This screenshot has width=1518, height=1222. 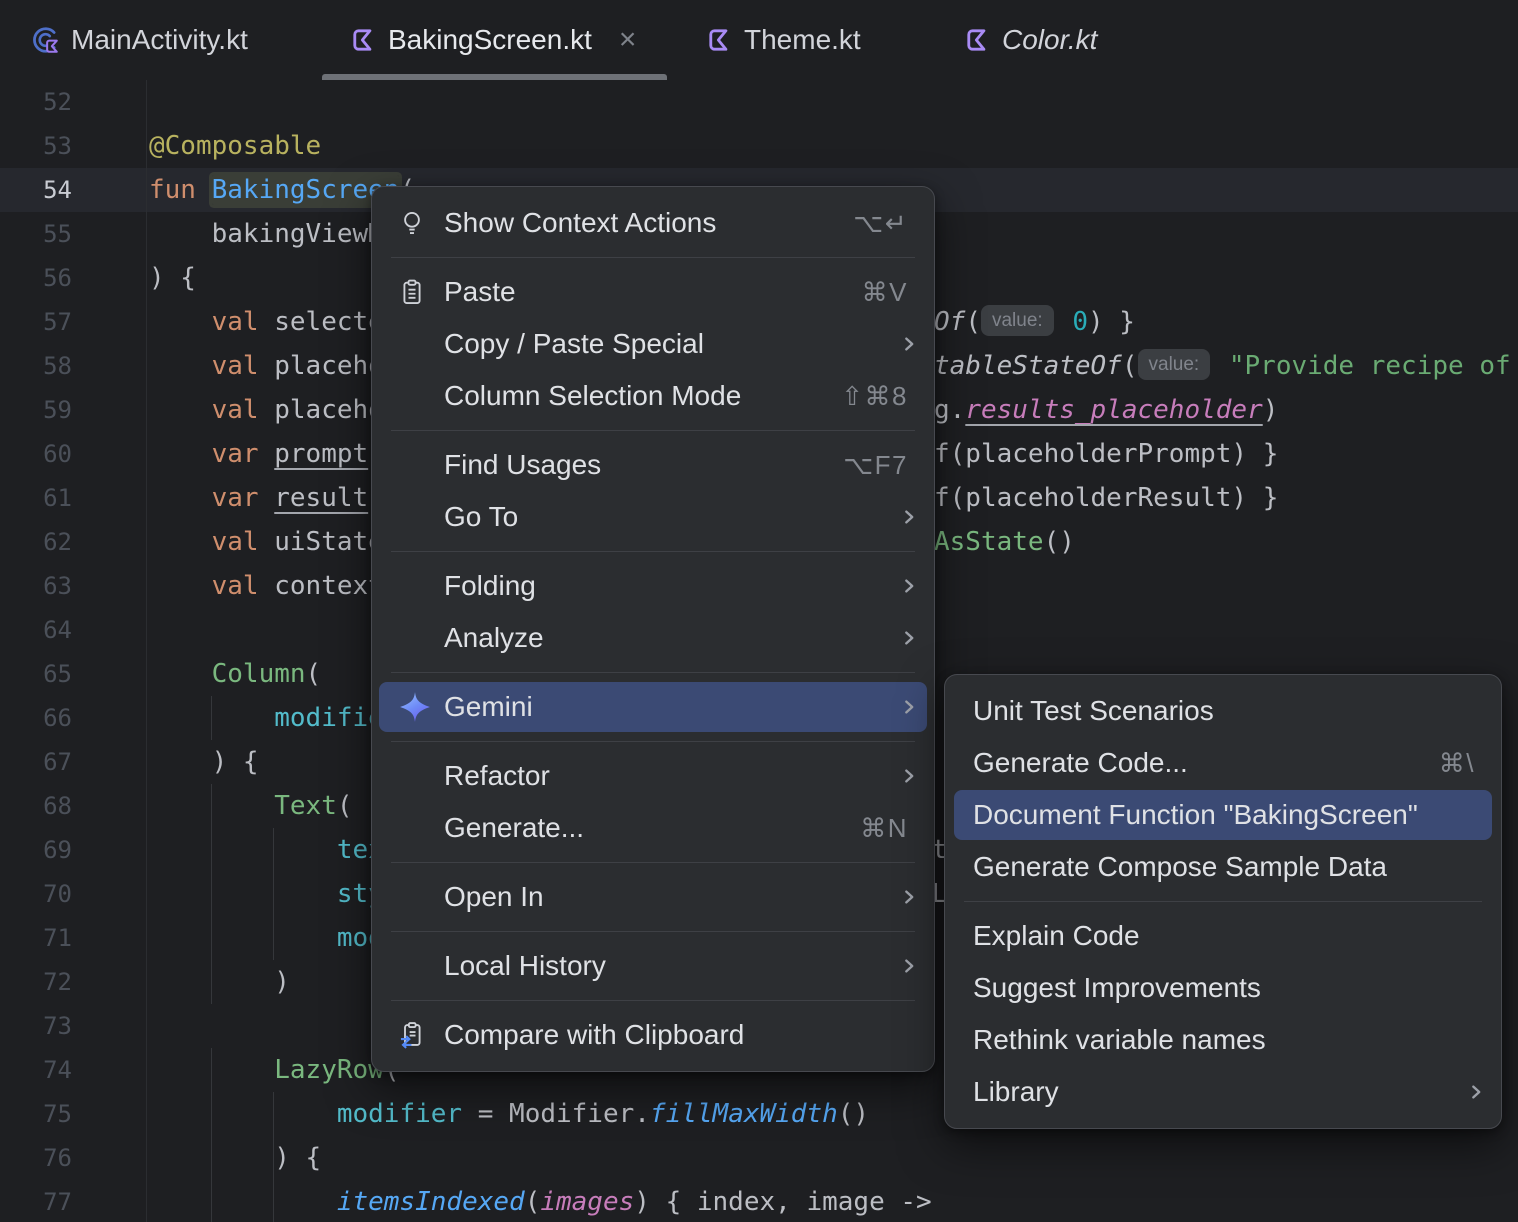 I want to click on line-number: 66, so click(x=36, y=718).